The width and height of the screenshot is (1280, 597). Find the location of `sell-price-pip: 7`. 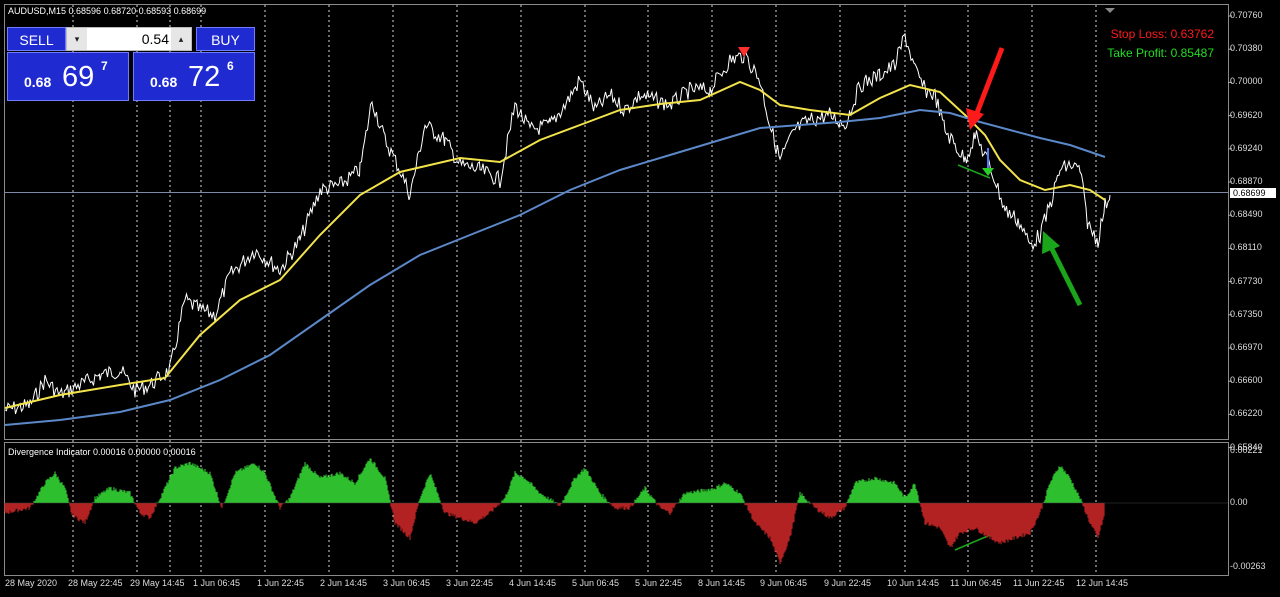

sell-price-pip: 7 is located at coordinates (104, 66).